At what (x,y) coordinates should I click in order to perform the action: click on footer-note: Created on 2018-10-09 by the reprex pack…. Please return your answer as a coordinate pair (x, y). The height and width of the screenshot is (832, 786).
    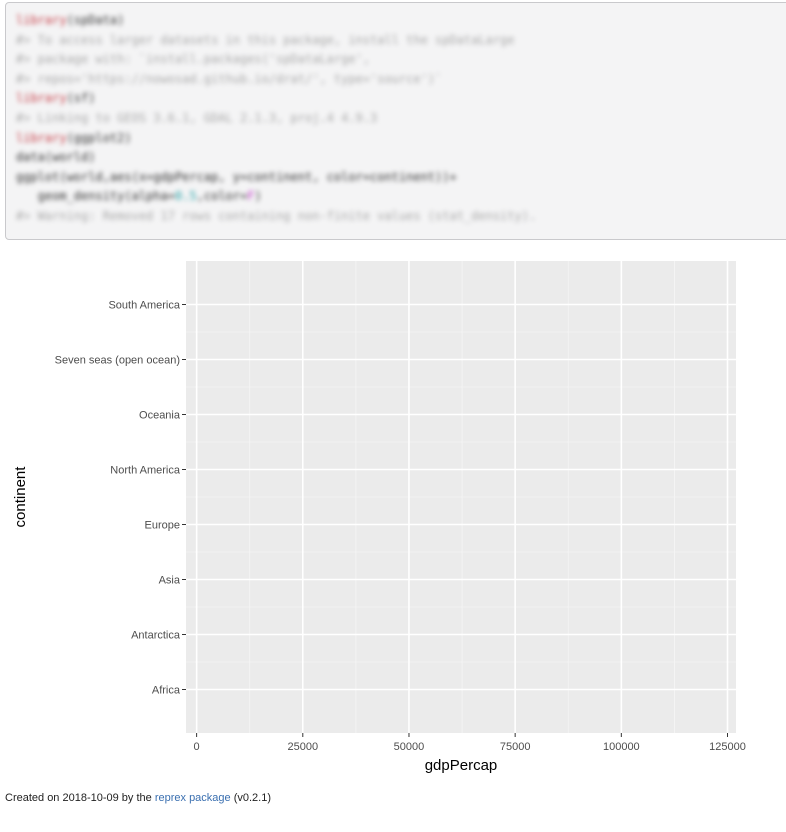
    Looking at the image, I should click on (138, 798).